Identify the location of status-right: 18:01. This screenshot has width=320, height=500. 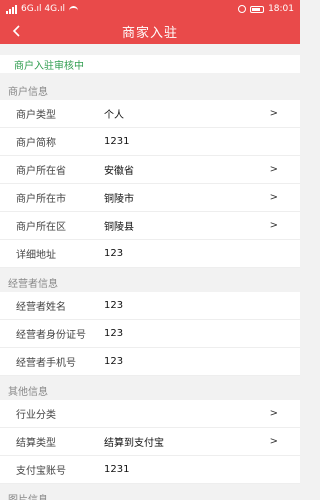
(266, 9).